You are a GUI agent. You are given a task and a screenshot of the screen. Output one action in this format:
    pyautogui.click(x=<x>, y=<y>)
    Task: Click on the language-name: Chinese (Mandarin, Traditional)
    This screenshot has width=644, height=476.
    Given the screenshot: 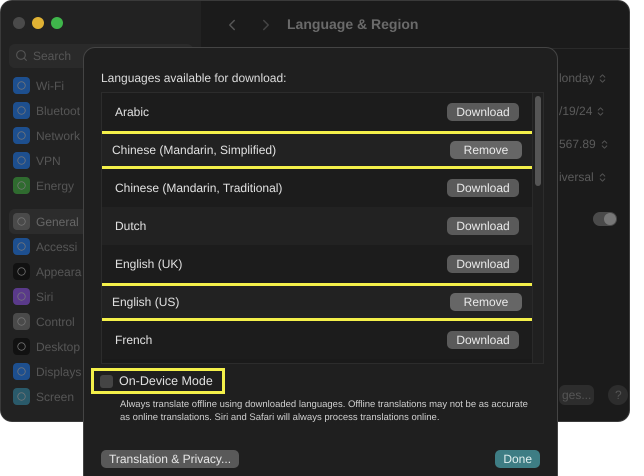 What is the action you would take?
    pyautogui.click(x=198, y=188)
    